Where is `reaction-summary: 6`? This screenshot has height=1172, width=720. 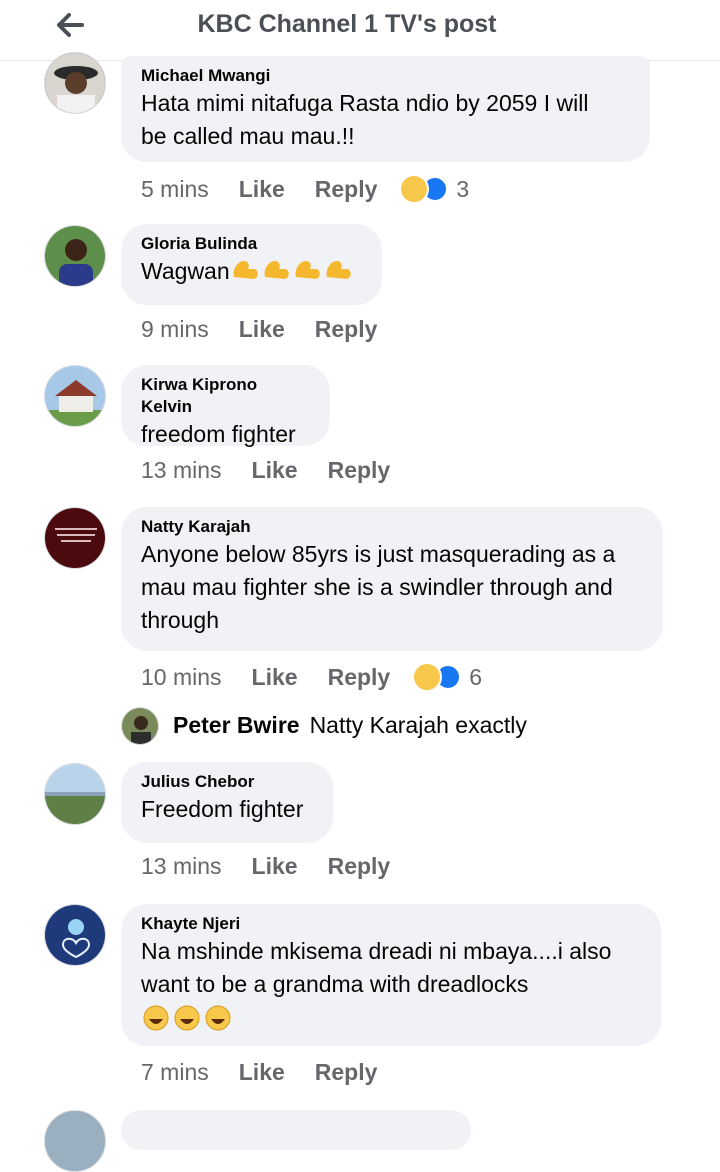
reaction-summary: 6 is located at coordinates (447, 677).